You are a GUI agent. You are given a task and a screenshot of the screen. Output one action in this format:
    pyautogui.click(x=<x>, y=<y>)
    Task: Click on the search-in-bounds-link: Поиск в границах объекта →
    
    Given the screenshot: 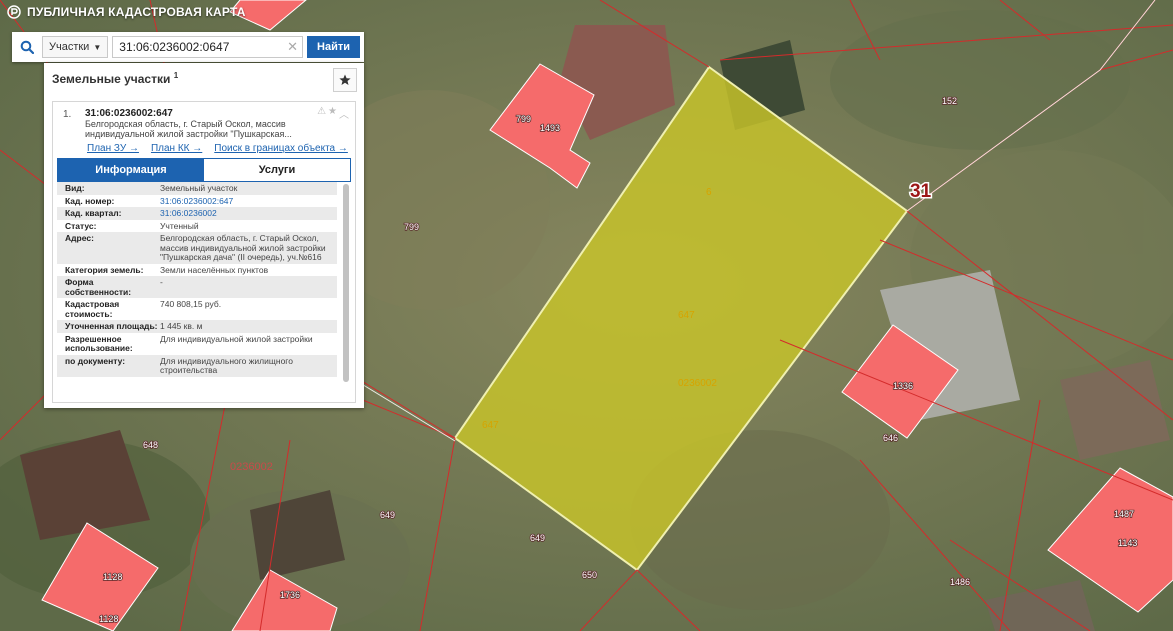 What is the action you would take?
    pyautogui.click(x=281, y=148)
    